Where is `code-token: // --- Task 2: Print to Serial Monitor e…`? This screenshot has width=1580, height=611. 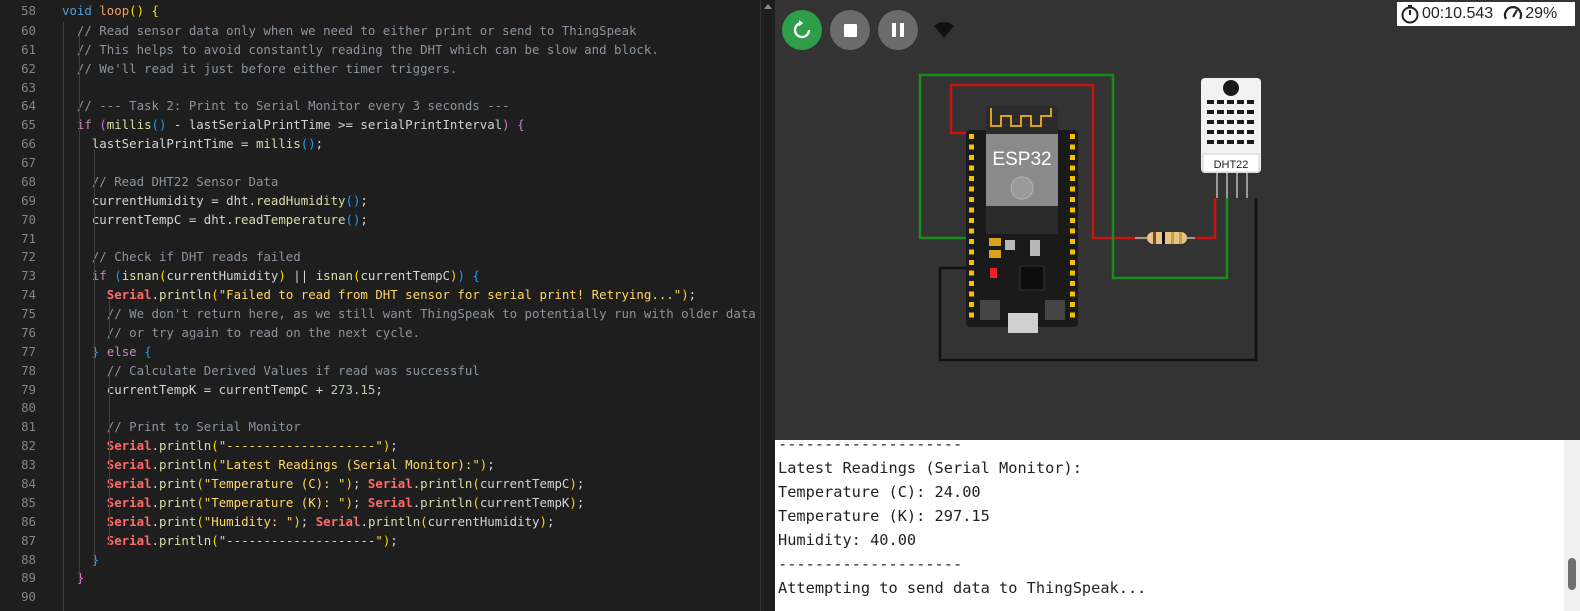
code-token: // --- Task 2: Print to Serial Monitor e… is located at coordinates (286, 106).